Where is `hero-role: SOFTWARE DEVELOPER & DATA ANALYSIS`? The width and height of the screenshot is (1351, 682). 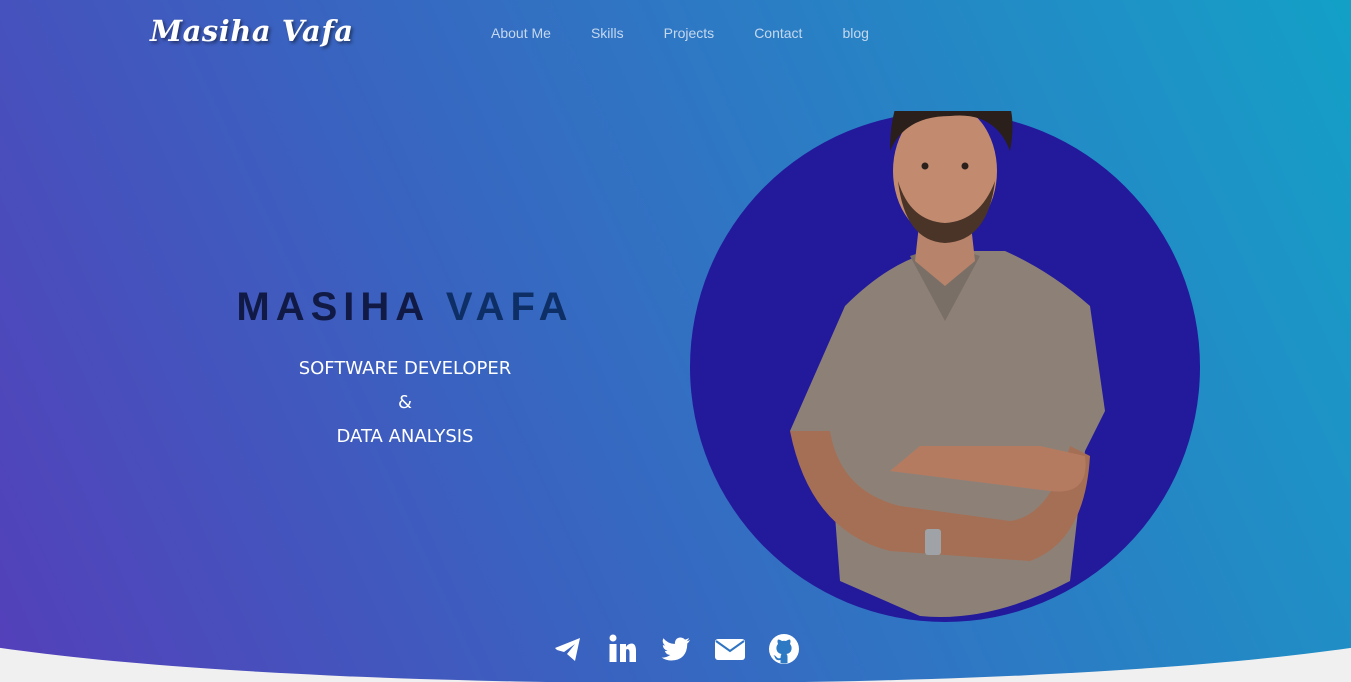
hero-role: SOFTWARE DEVELOPER & DATA ANALYSIS is located at coordinates (405, 403).